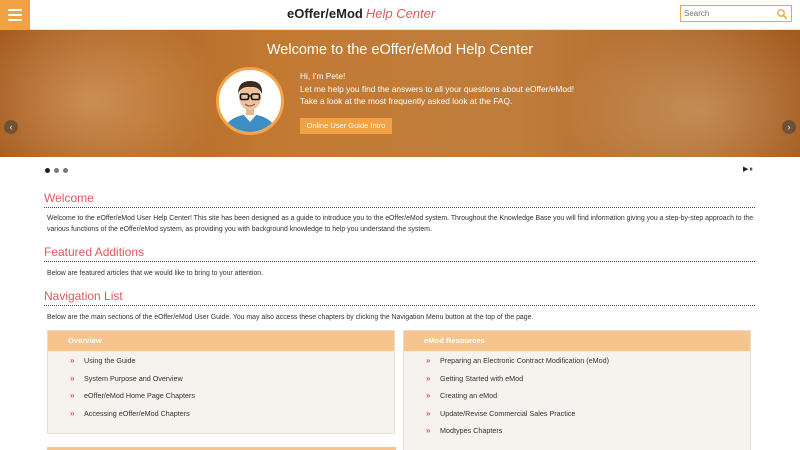 This screenshot has height=450, width=800. What do you see at coordinates (399, 207) in the screenshot?
I see `welcome-divider` at bounding box center [399, 207].